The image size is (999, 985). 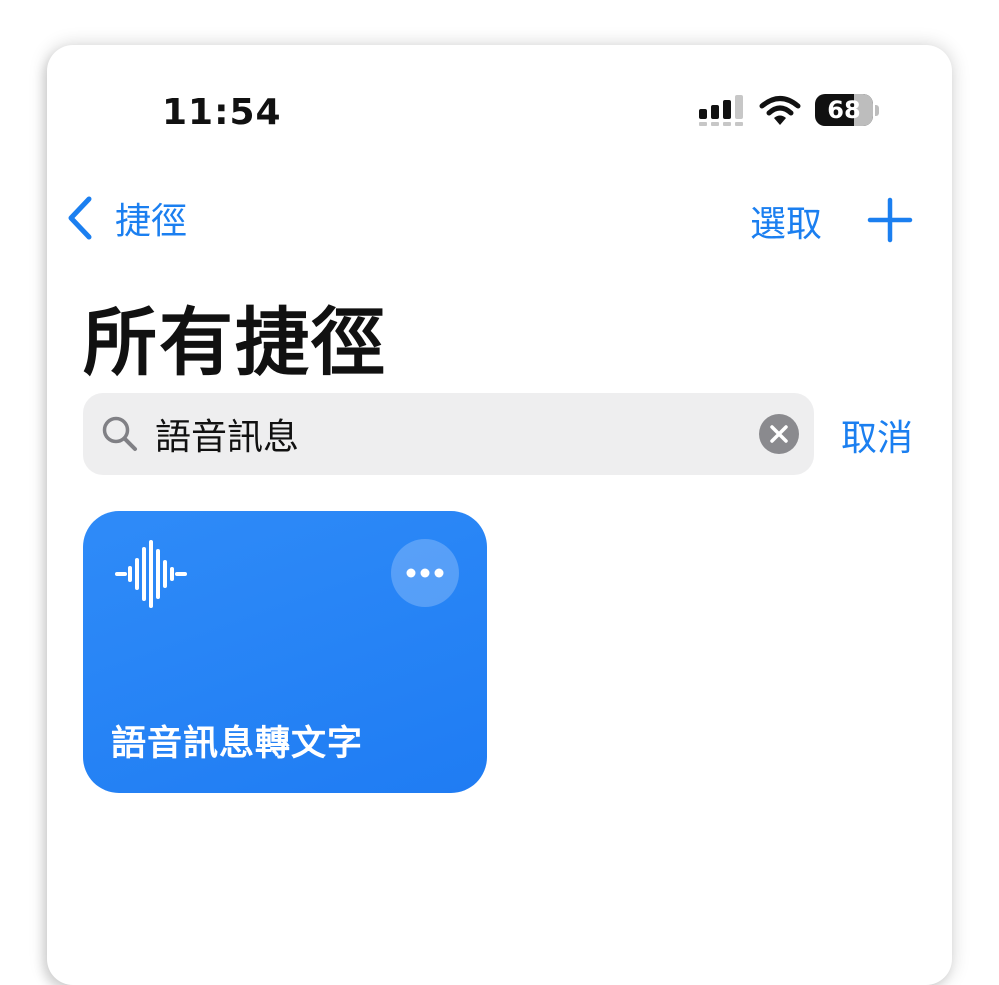 What do you see at coordinates (151, 221) in the screenshot?
I see `back-button-label: 捷徑` at bounding box center [151, 221].